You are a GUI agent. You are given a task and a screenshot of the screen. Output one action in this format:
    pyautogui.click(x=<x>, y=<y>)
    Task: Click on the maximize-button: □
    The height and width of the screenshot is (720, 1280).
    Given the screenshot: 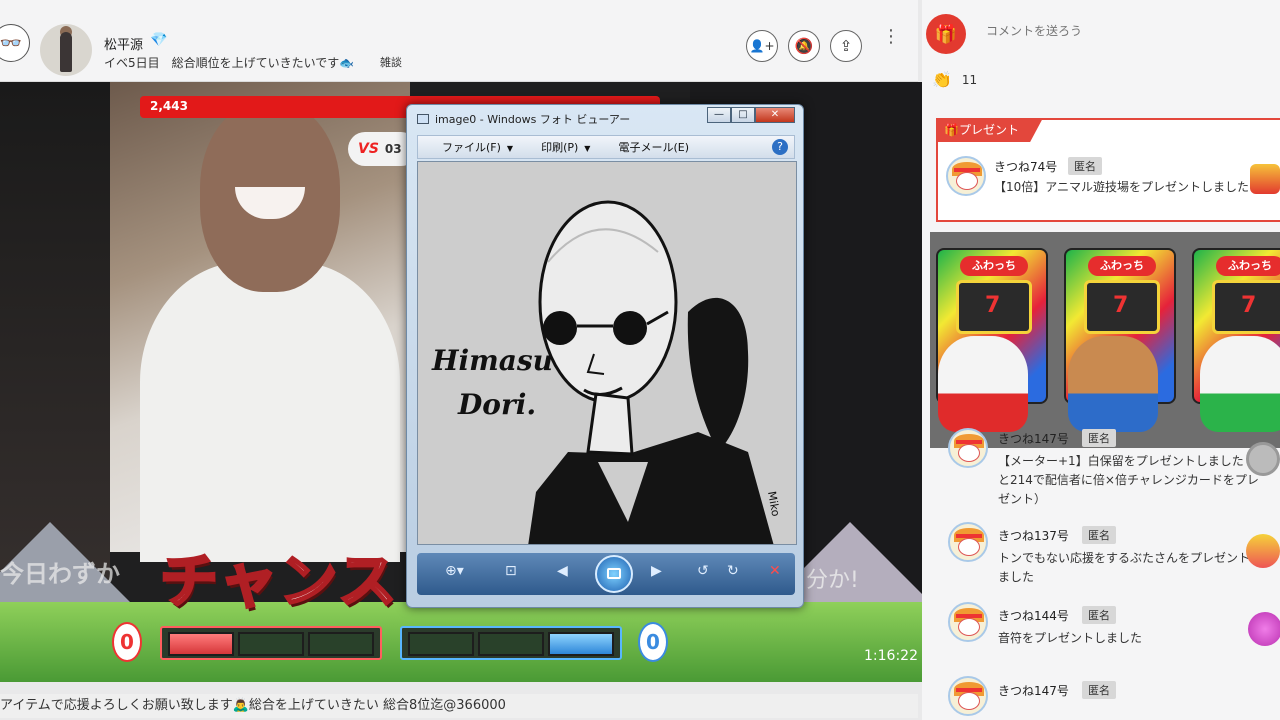 What is the action you would take?
    pyautogui.click(x=743, y=115)
    